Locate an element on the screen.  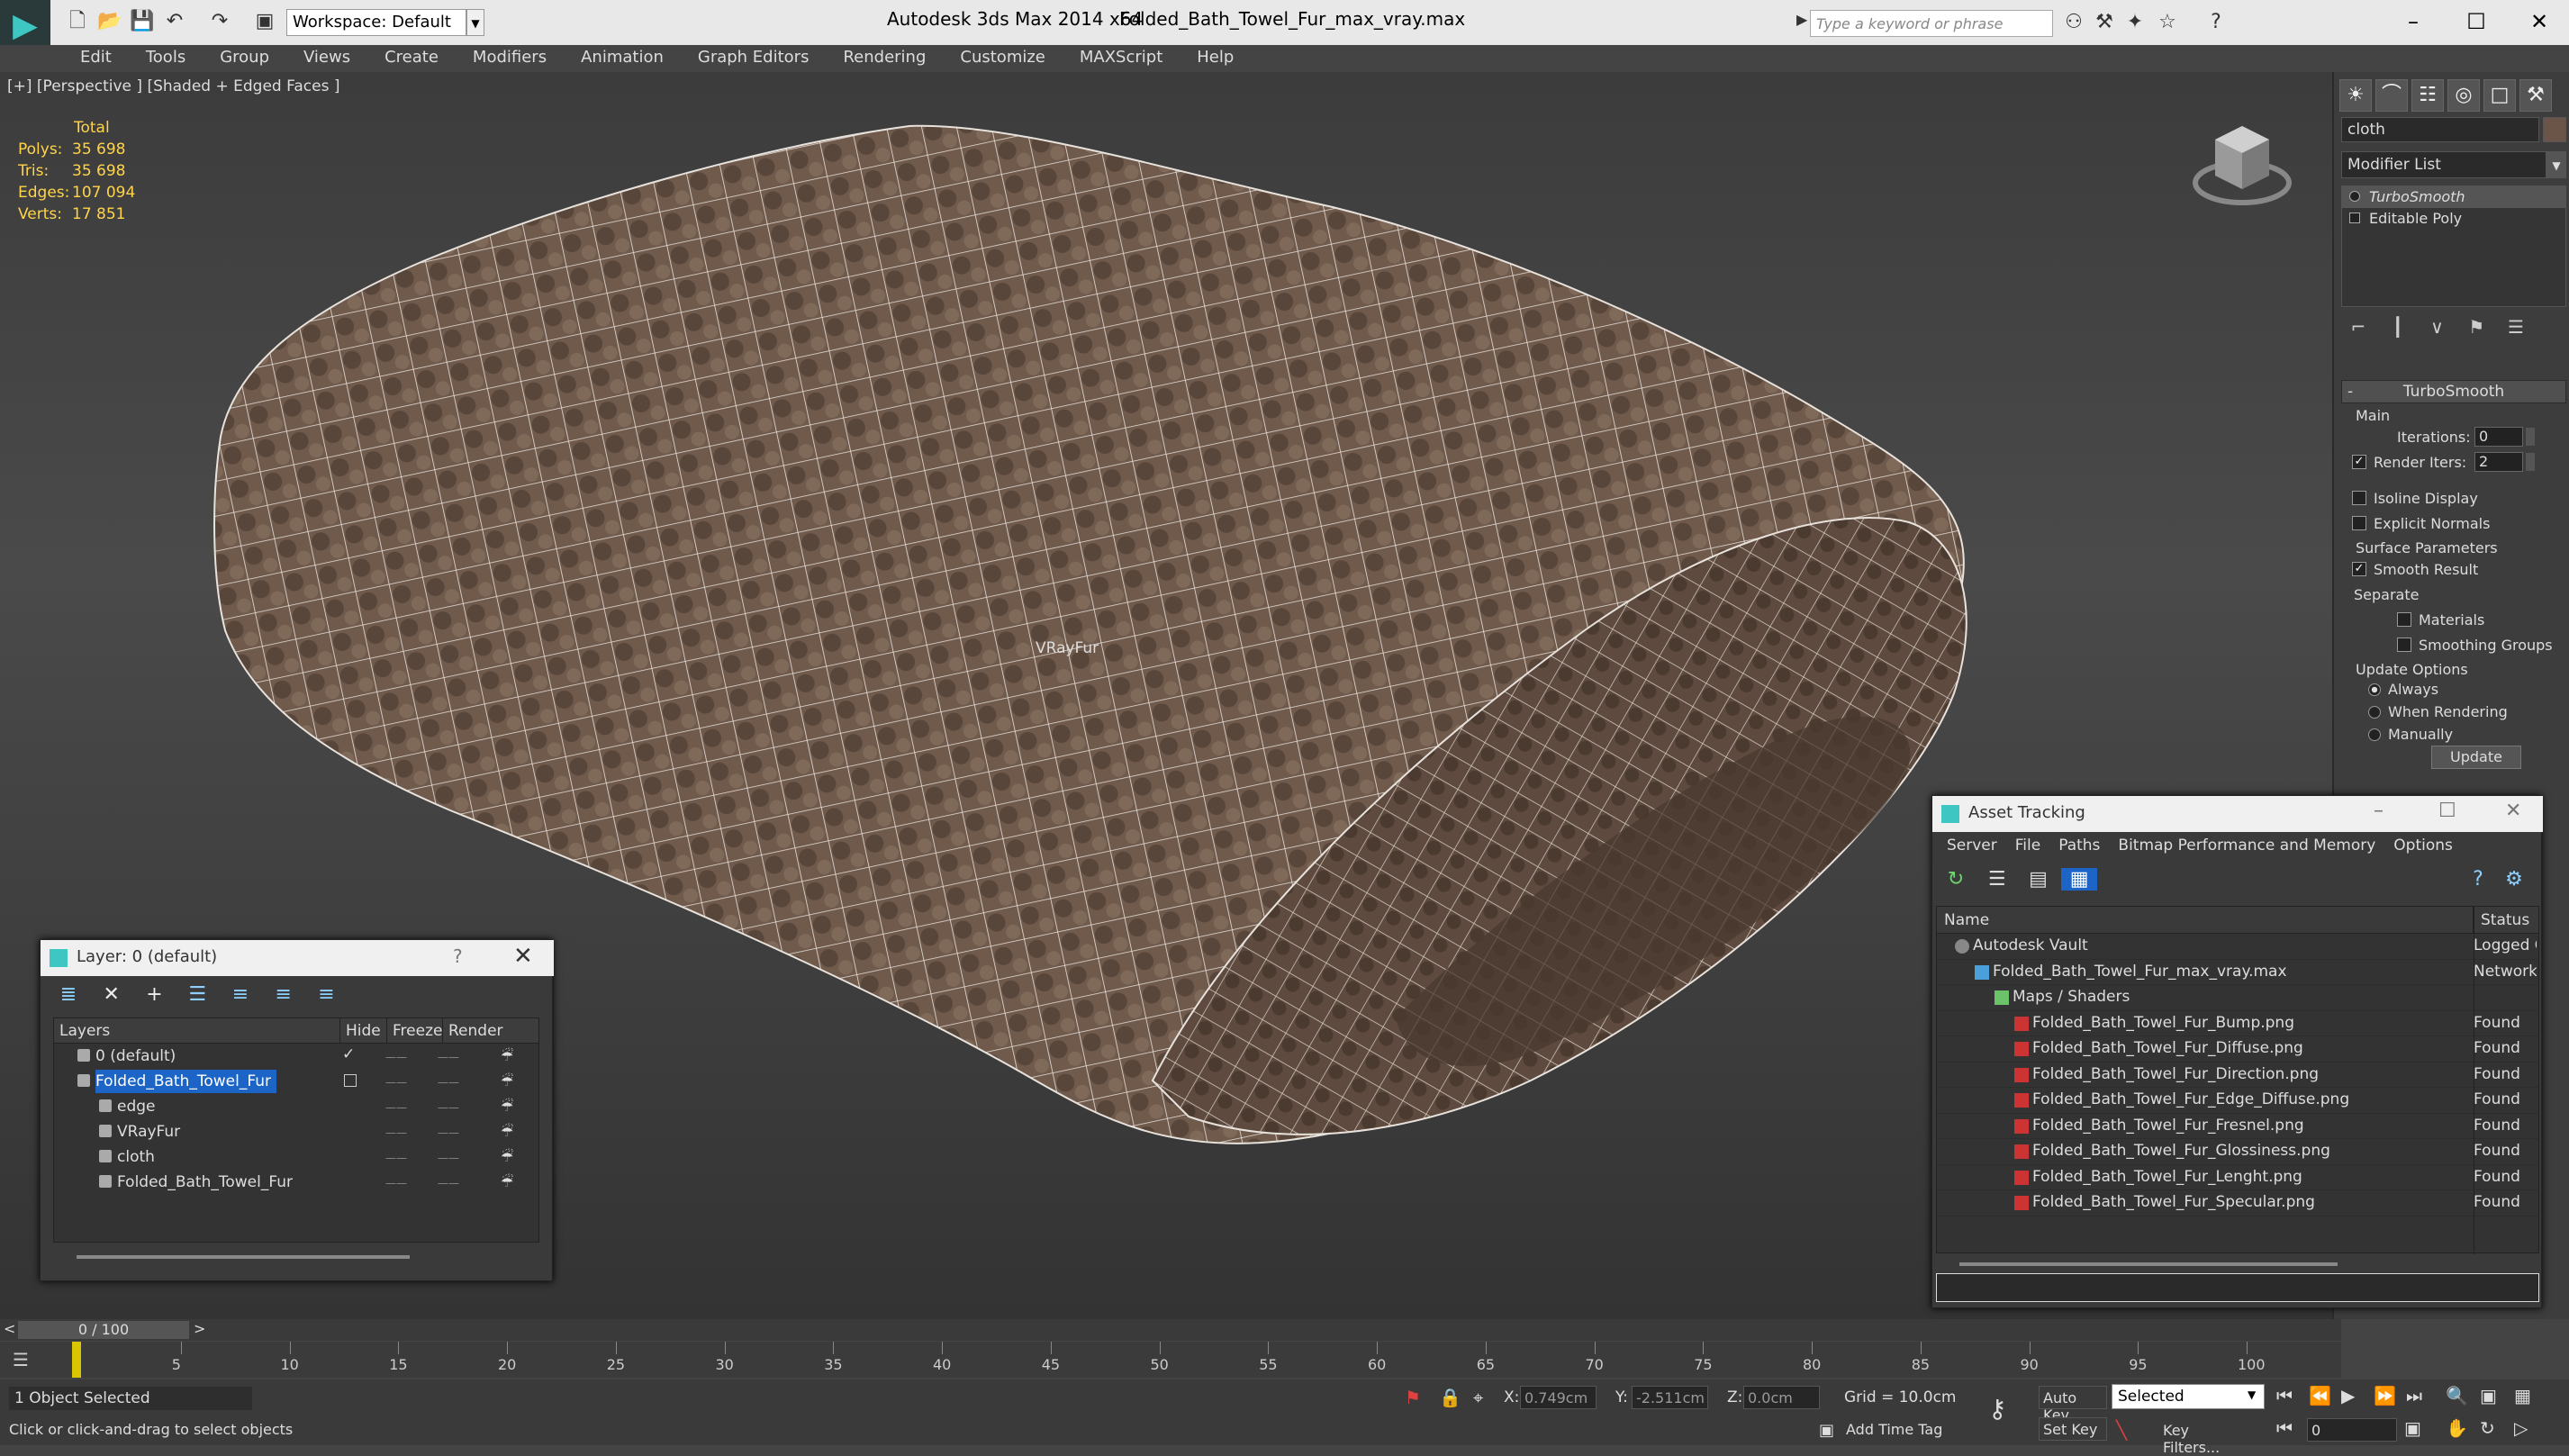
y-coordinate-field: -2.511cm is located at coordinates (1670, 1397).